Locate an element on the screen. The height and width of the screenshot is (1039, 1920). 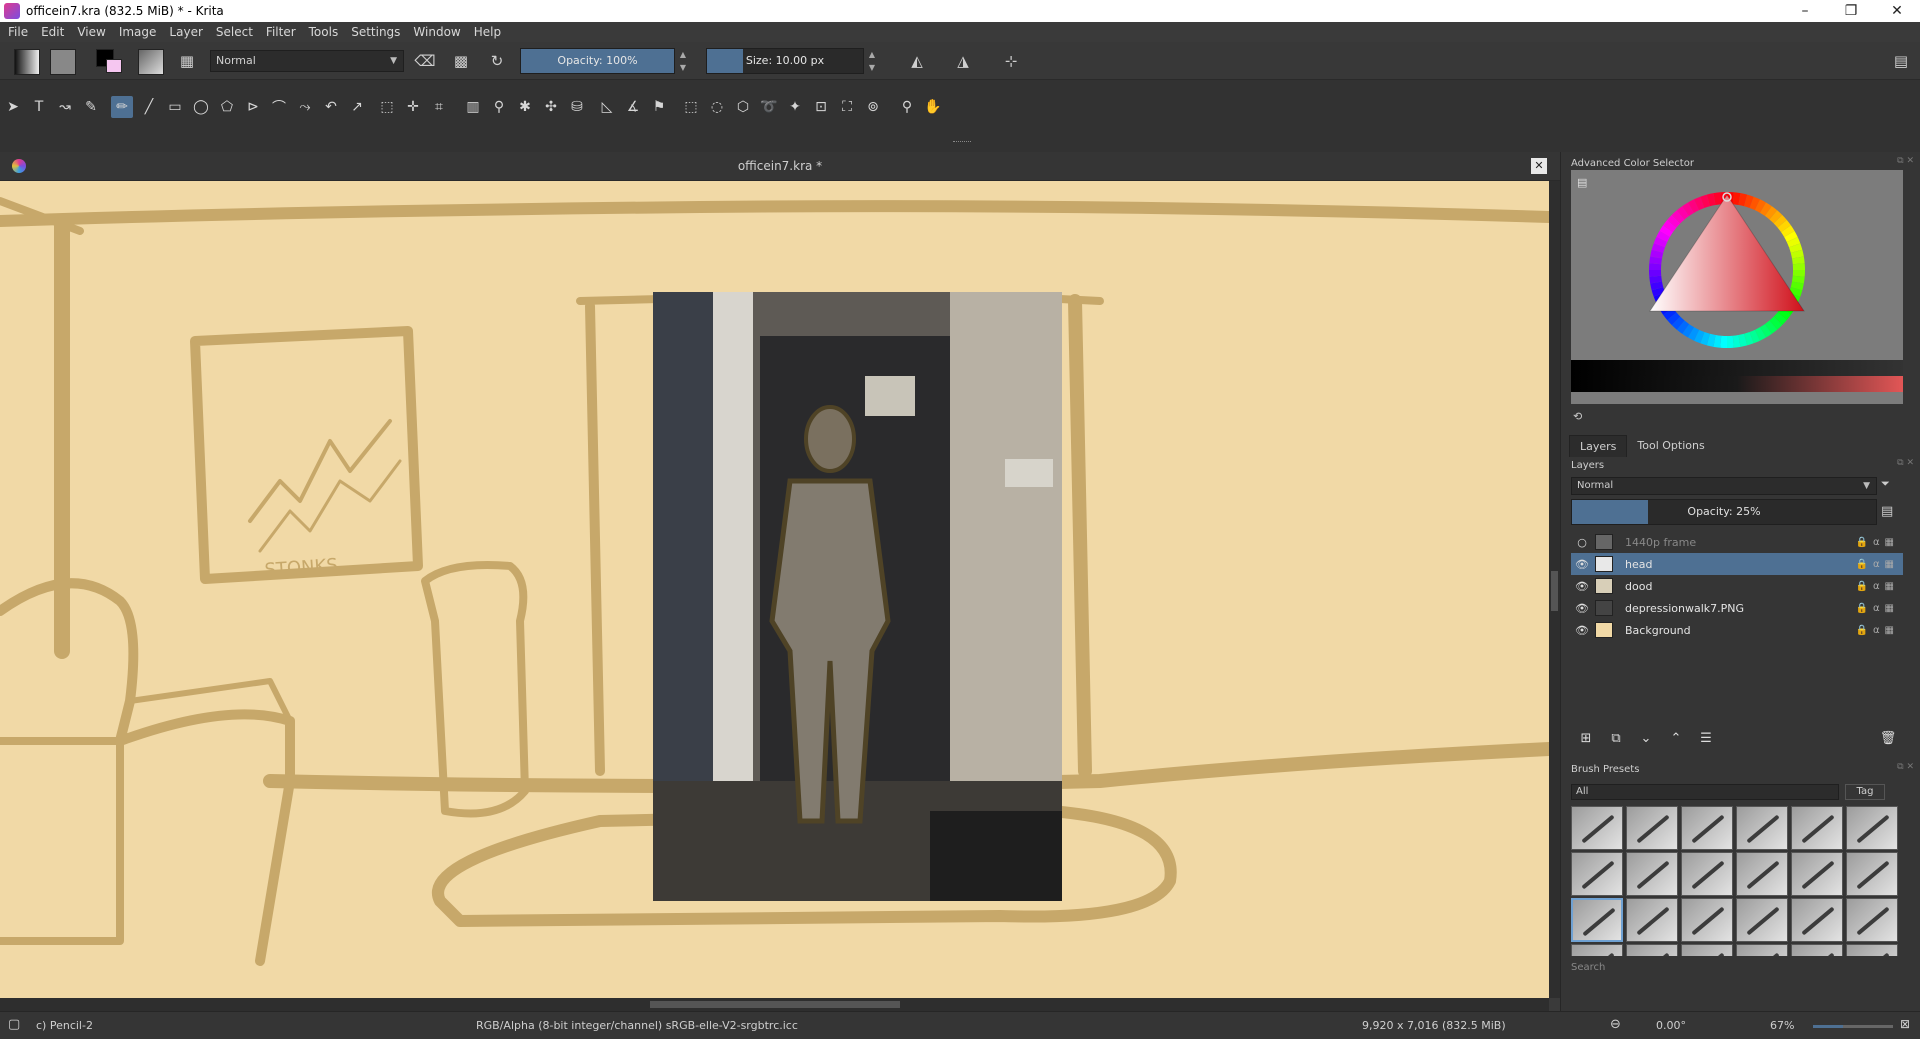
edit-shapes-tool-icon: ↝ is located at coordinates (65, 107).